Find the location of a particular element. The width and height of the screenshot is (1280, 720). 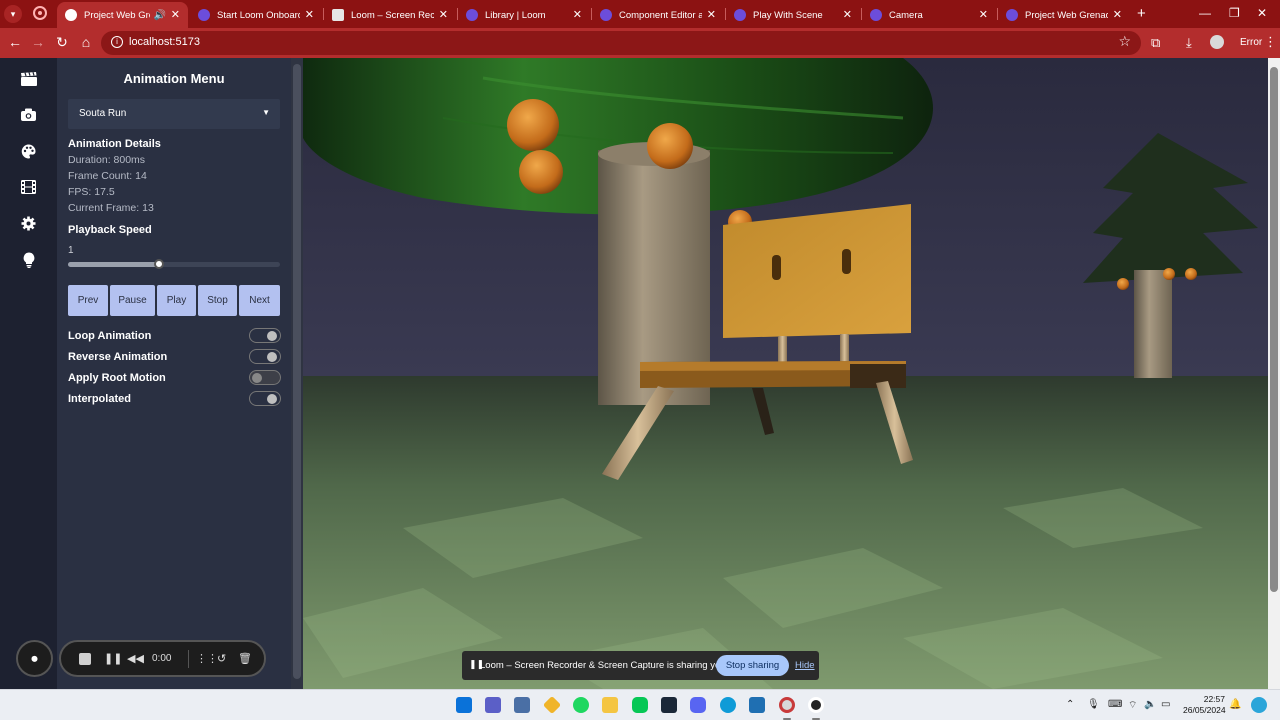

animation-select: Souta Run ▼ is located at coordinates (174, 114).